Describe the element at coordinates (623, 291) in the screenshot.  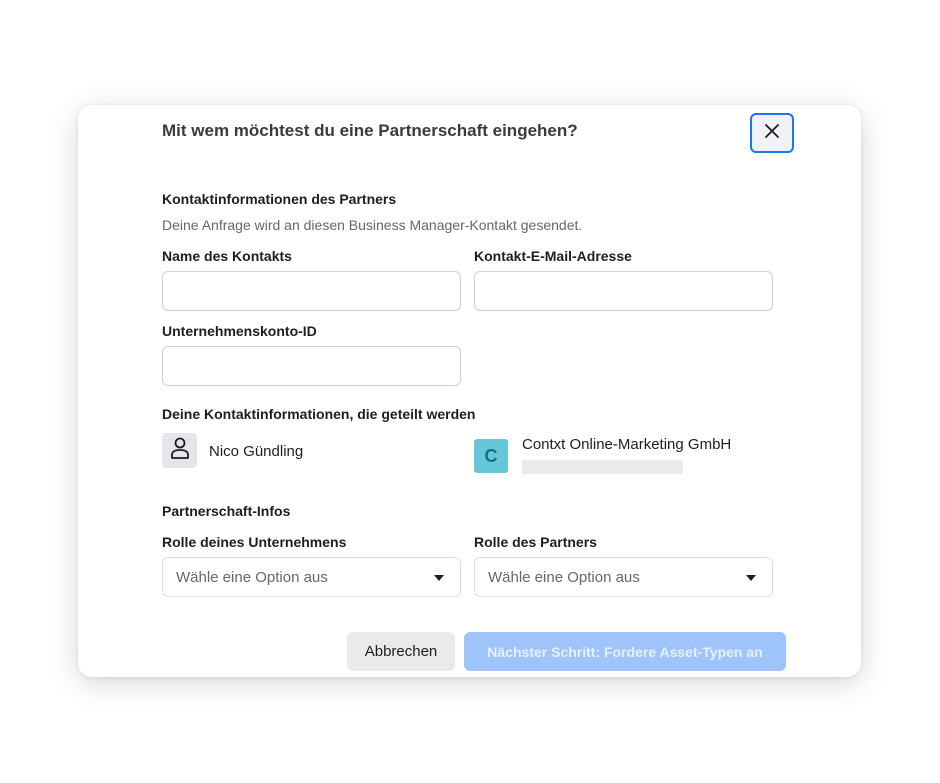
I see `contact-email-input` at that location.